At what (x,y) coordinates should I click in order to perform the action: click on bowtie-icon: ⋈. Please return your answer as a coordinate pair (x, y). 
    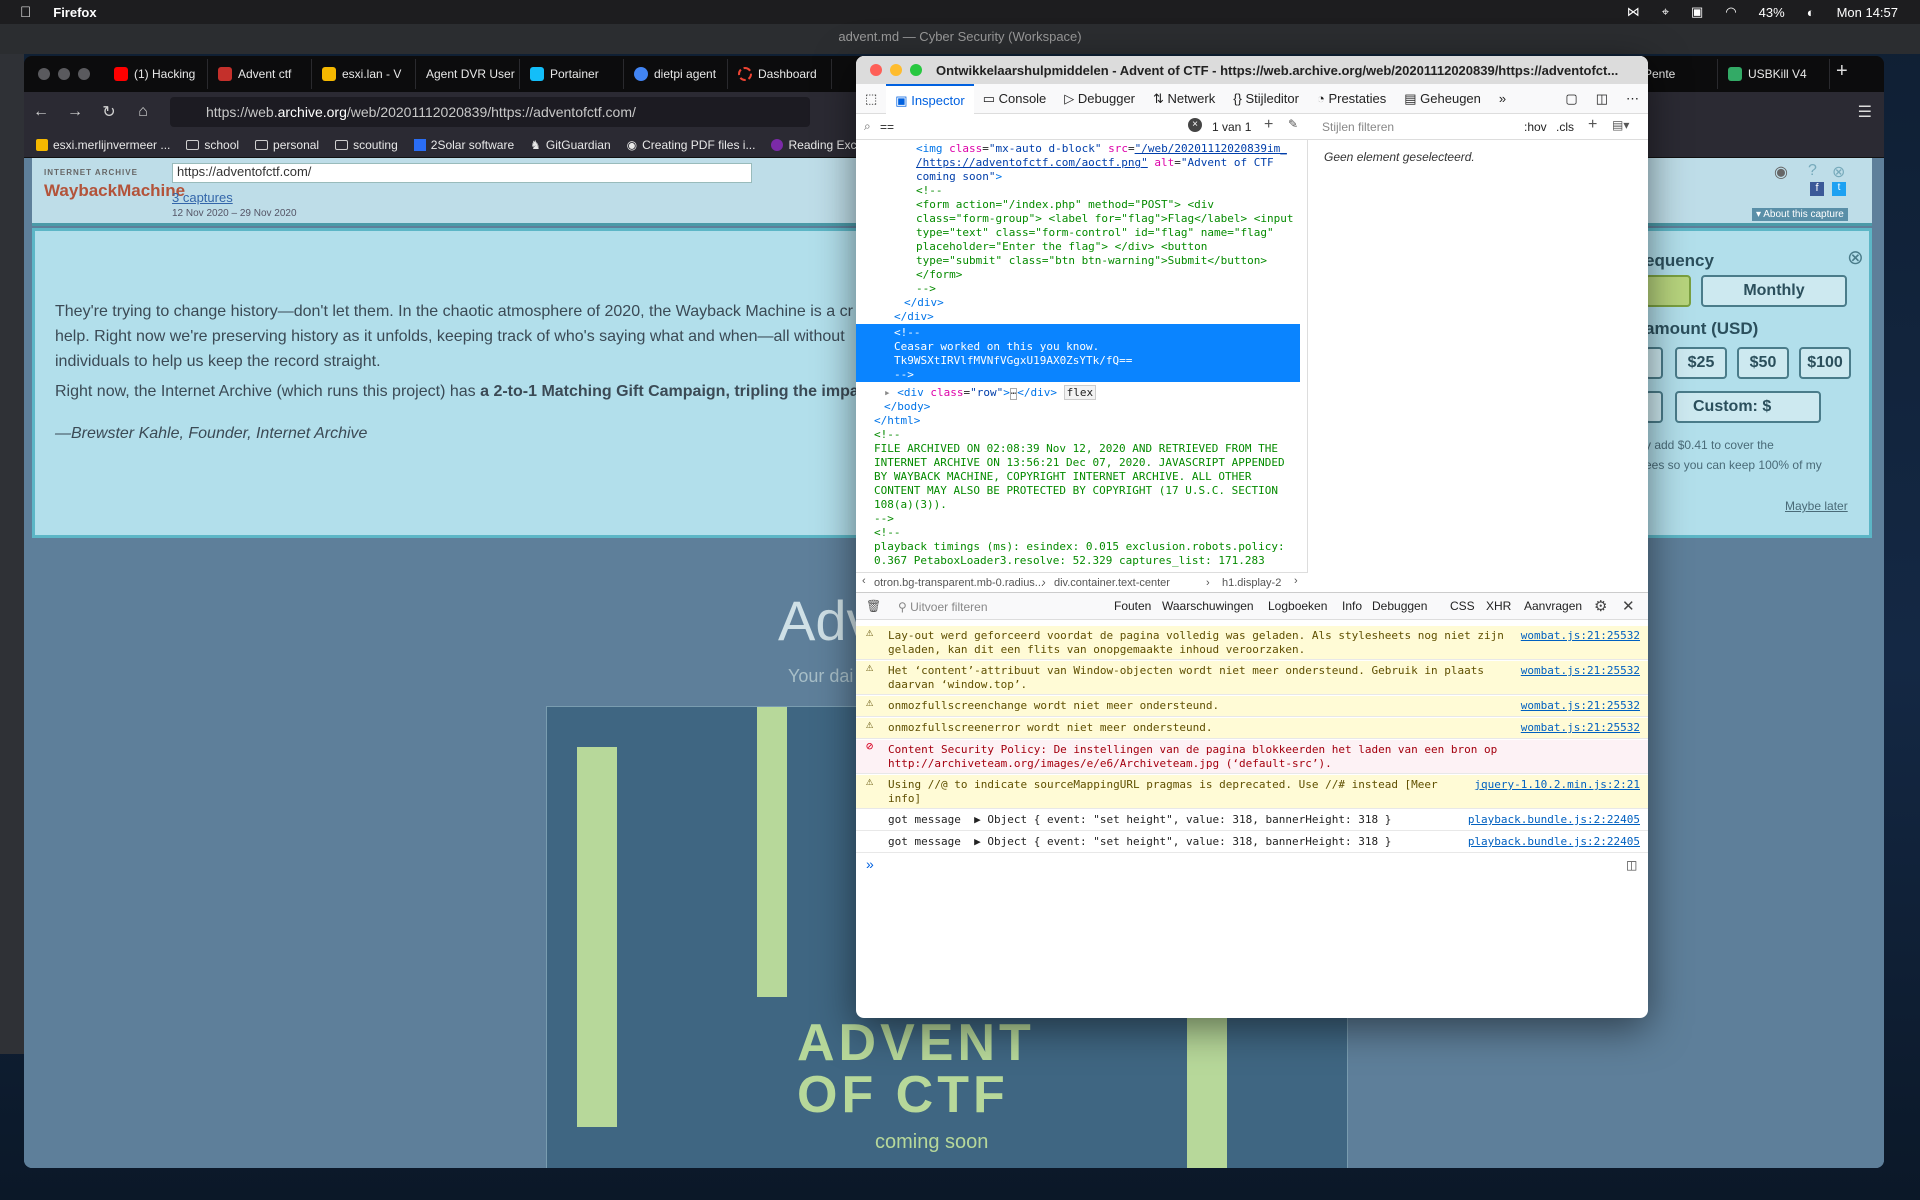
    Looking at the image, I should click on (1633, 12).